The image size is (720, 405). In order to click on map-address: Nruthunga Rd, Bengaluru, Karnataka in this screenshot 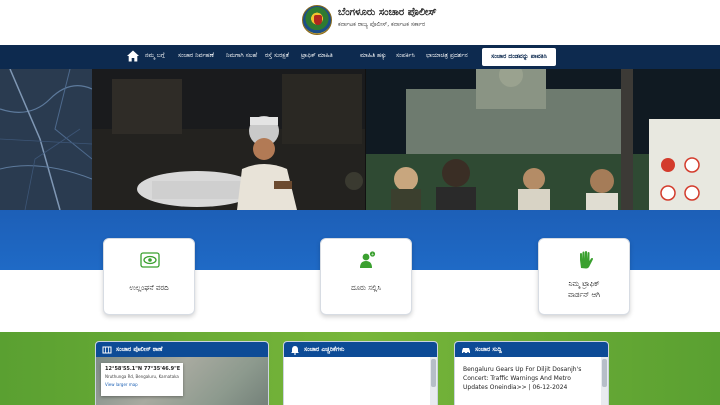, I will do `click(142, 376)`.